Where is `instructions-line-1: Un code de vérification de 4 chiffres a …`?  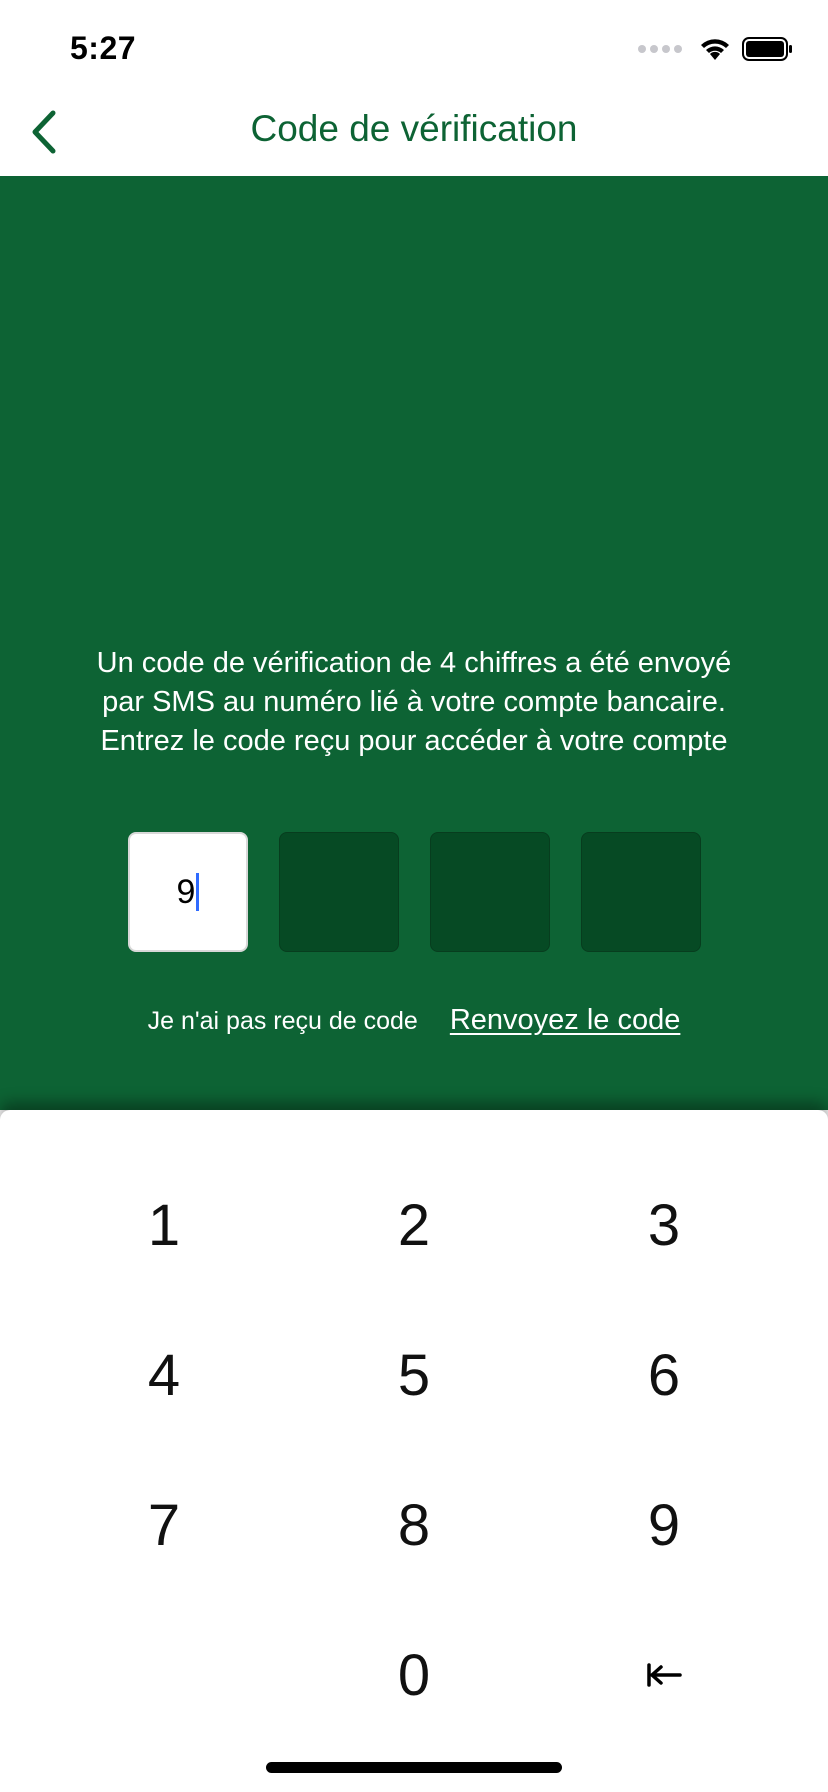
instructions-line-1: Un code de vérification de 4 chiffres a … is located at coordinates (414, 663).